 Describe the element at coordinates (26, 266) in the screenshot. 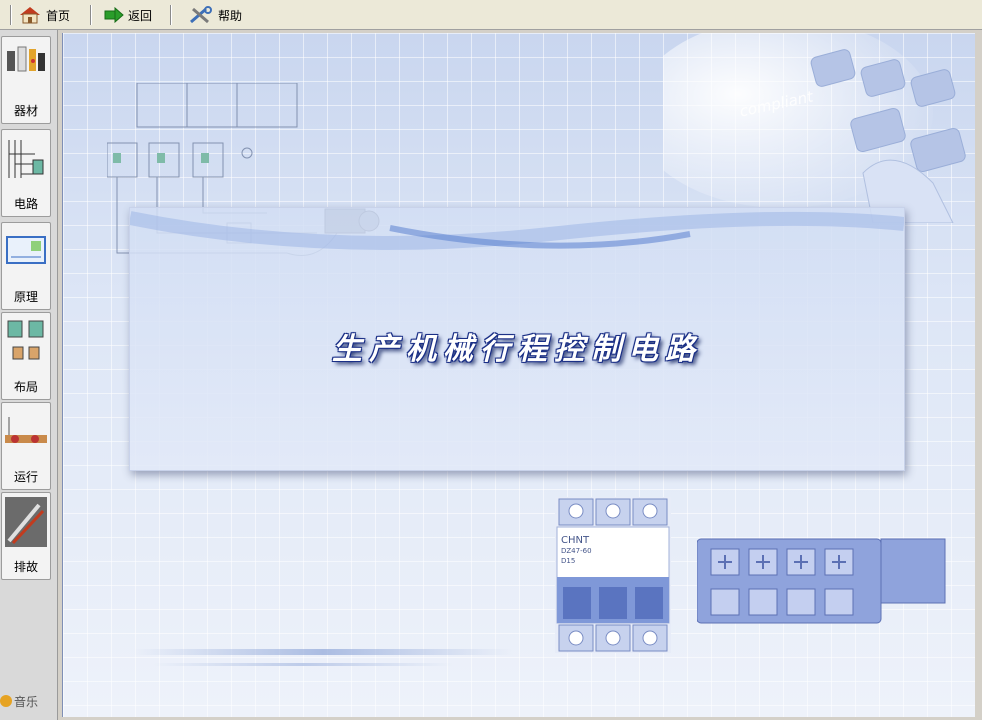

I see `sidebar-item-principle: 原理` at that location.